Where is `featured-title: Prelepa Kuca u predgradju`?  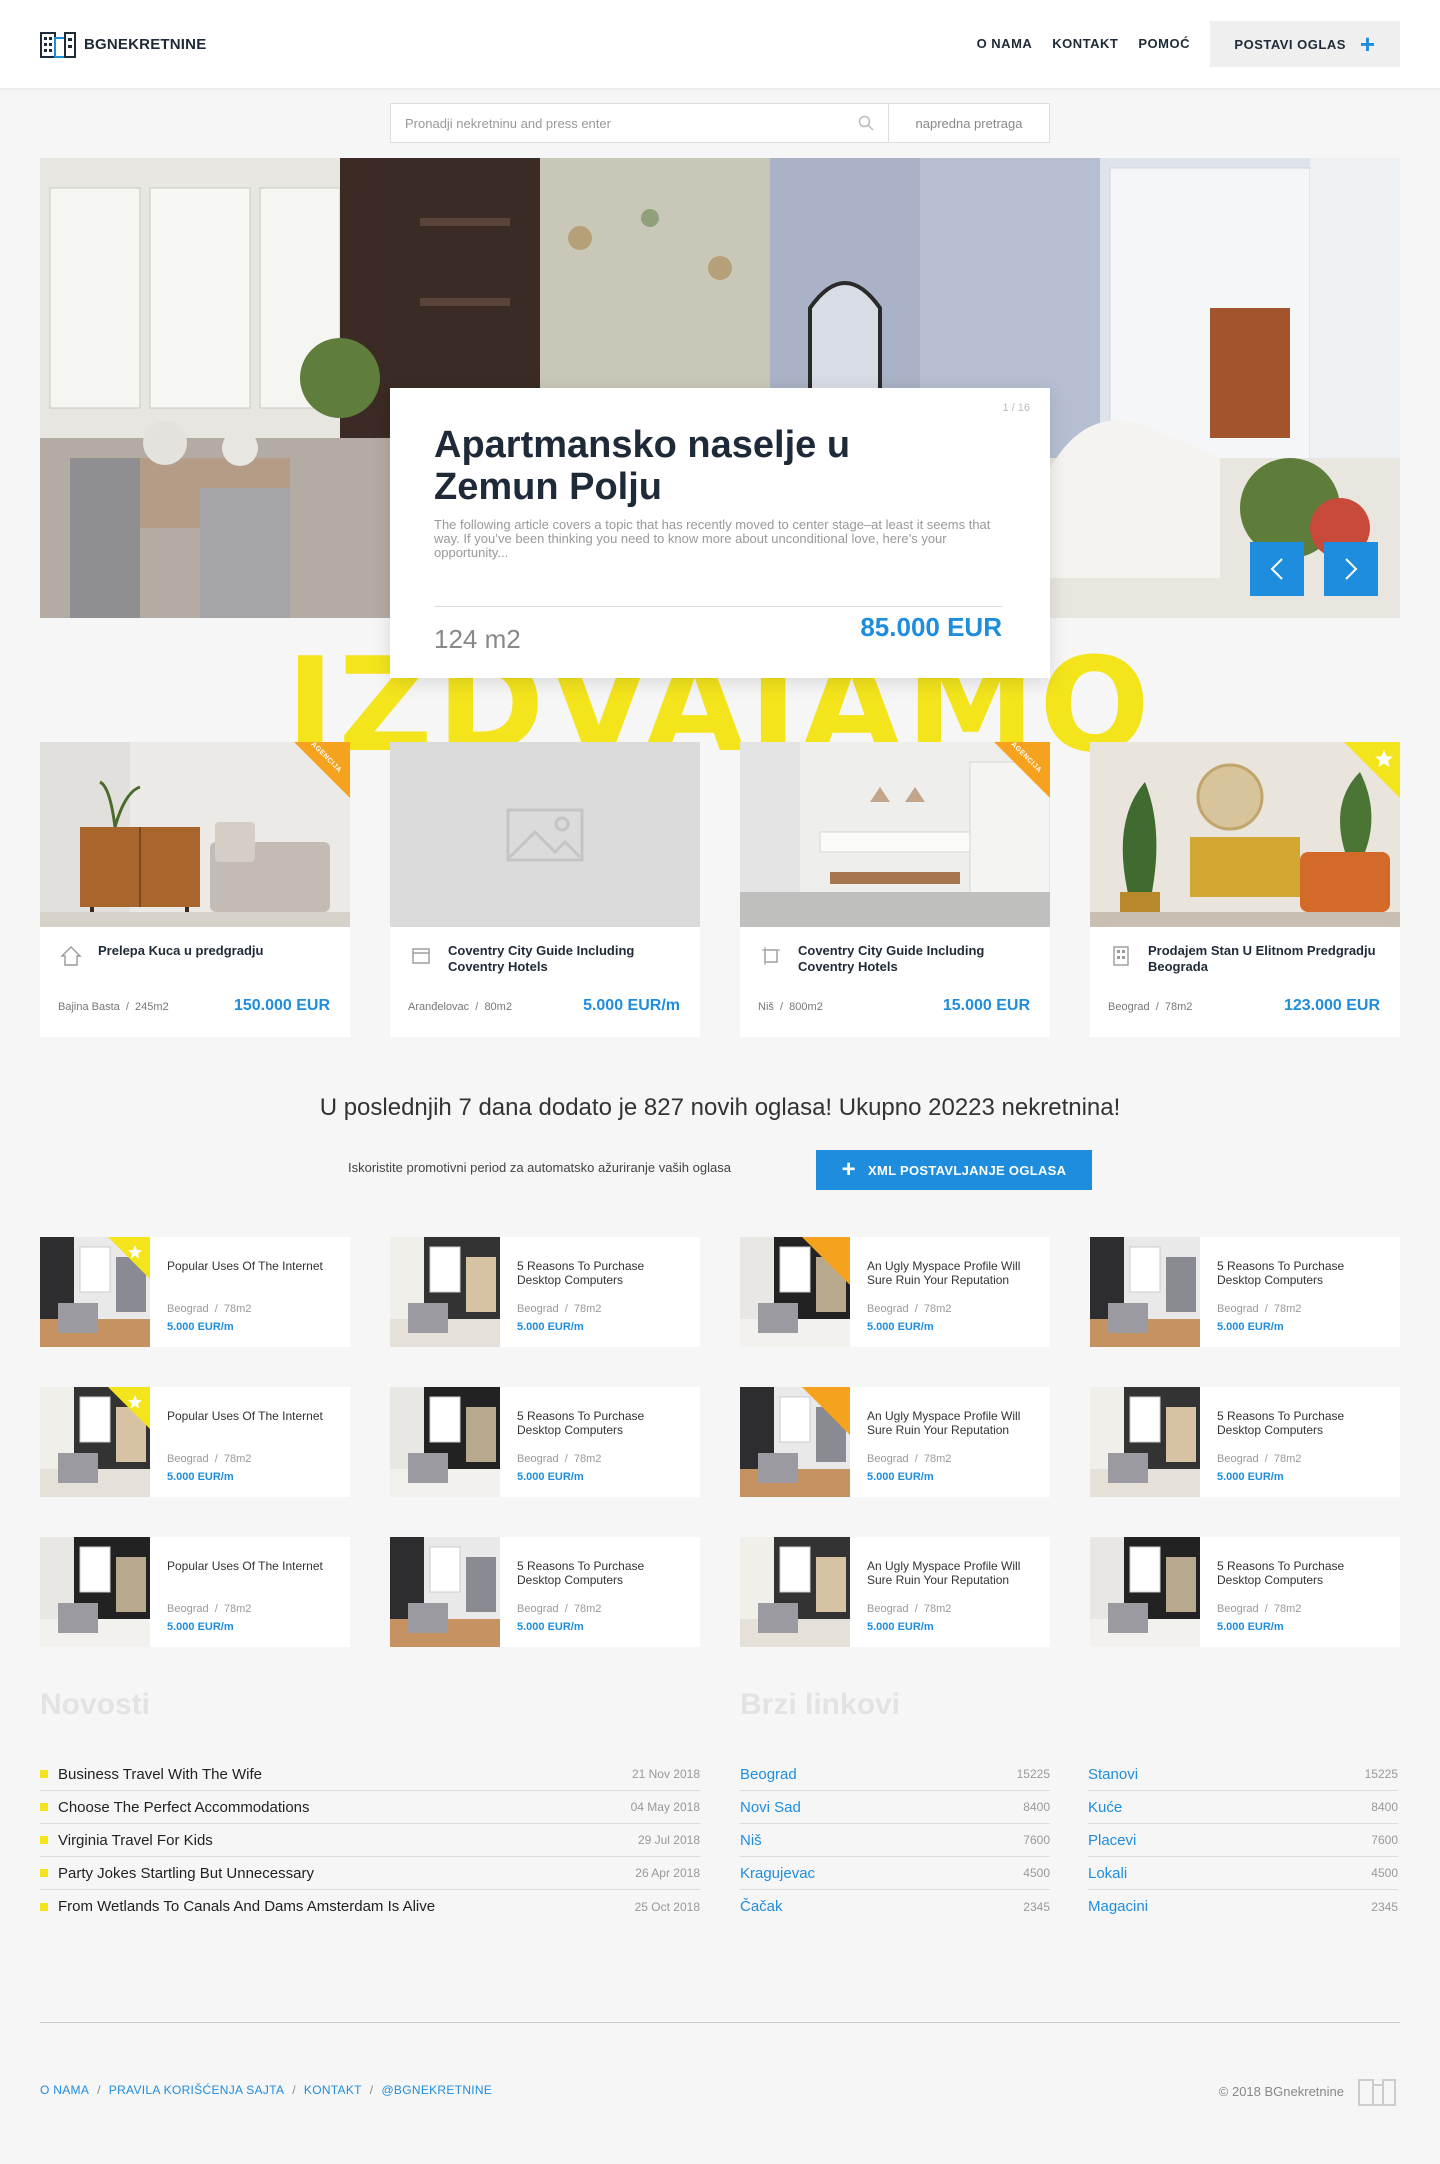 featured-title: Prelepa Kuca u predgradju is located at coordinates (218, 951).